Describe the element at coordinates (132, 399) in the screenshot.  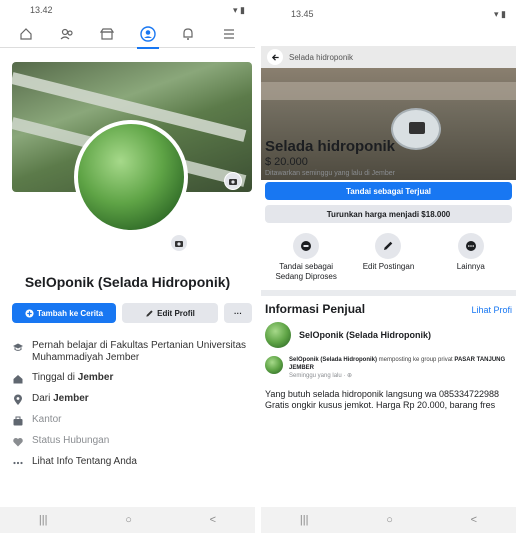
I see `info-from: Dari Jember` at that location.